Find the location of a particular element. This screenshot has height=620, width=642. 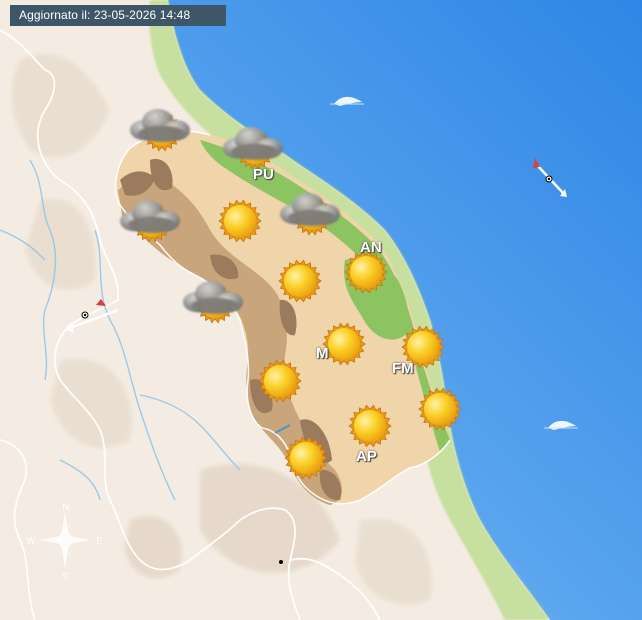

compass-e-label: E is located at coordinates (99, 541).